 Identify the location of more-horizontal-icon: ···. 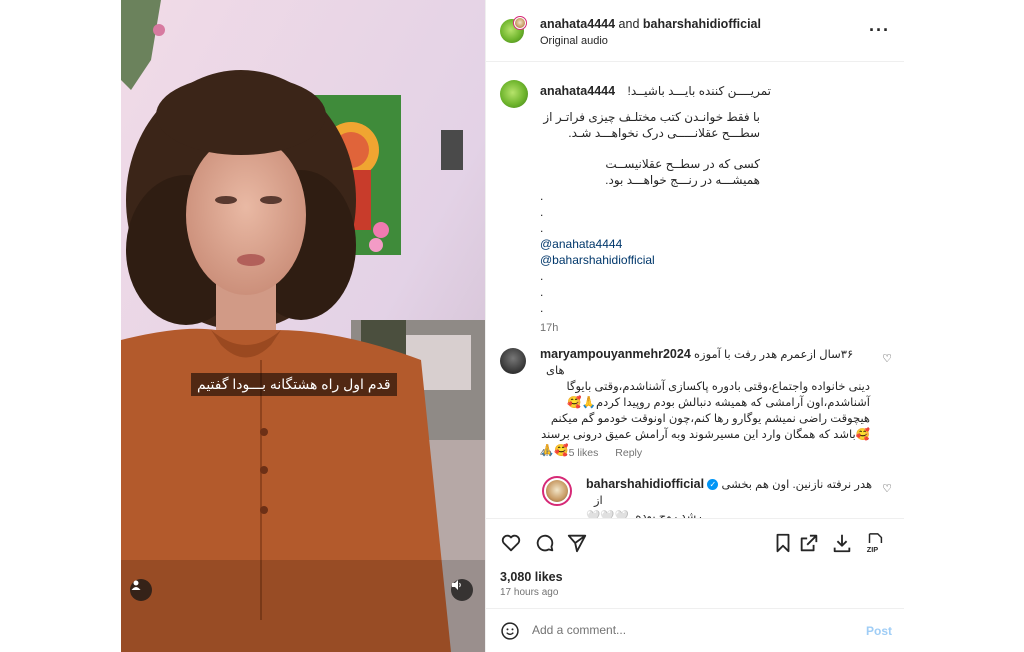
(879, 30).